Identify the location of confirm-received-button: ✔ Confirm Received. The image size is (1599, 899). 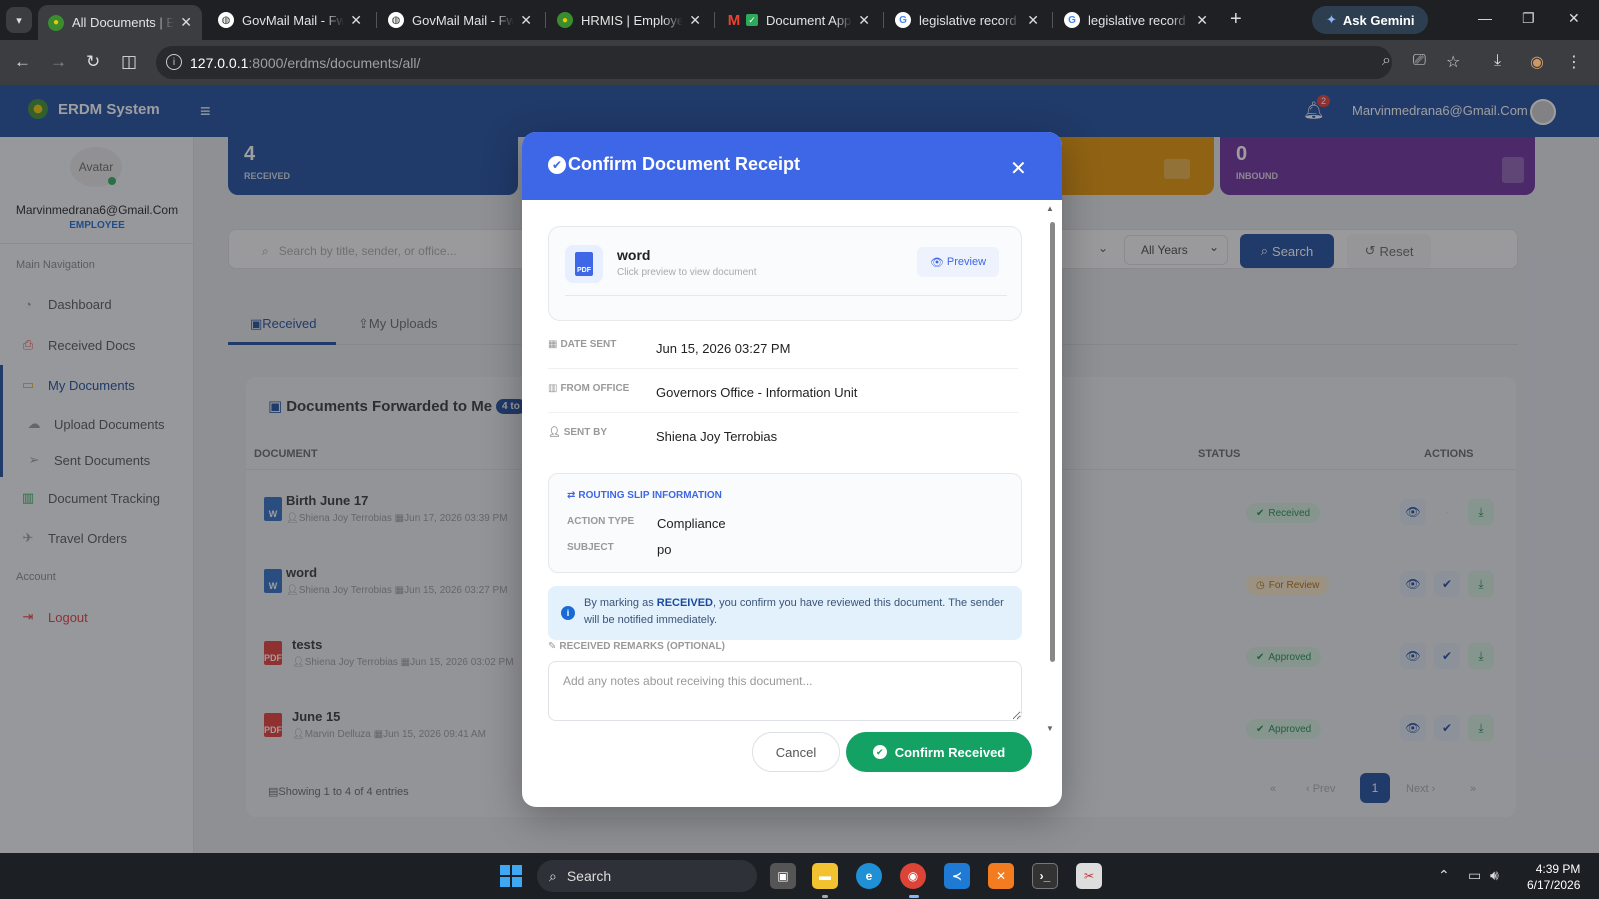
(939, 752).